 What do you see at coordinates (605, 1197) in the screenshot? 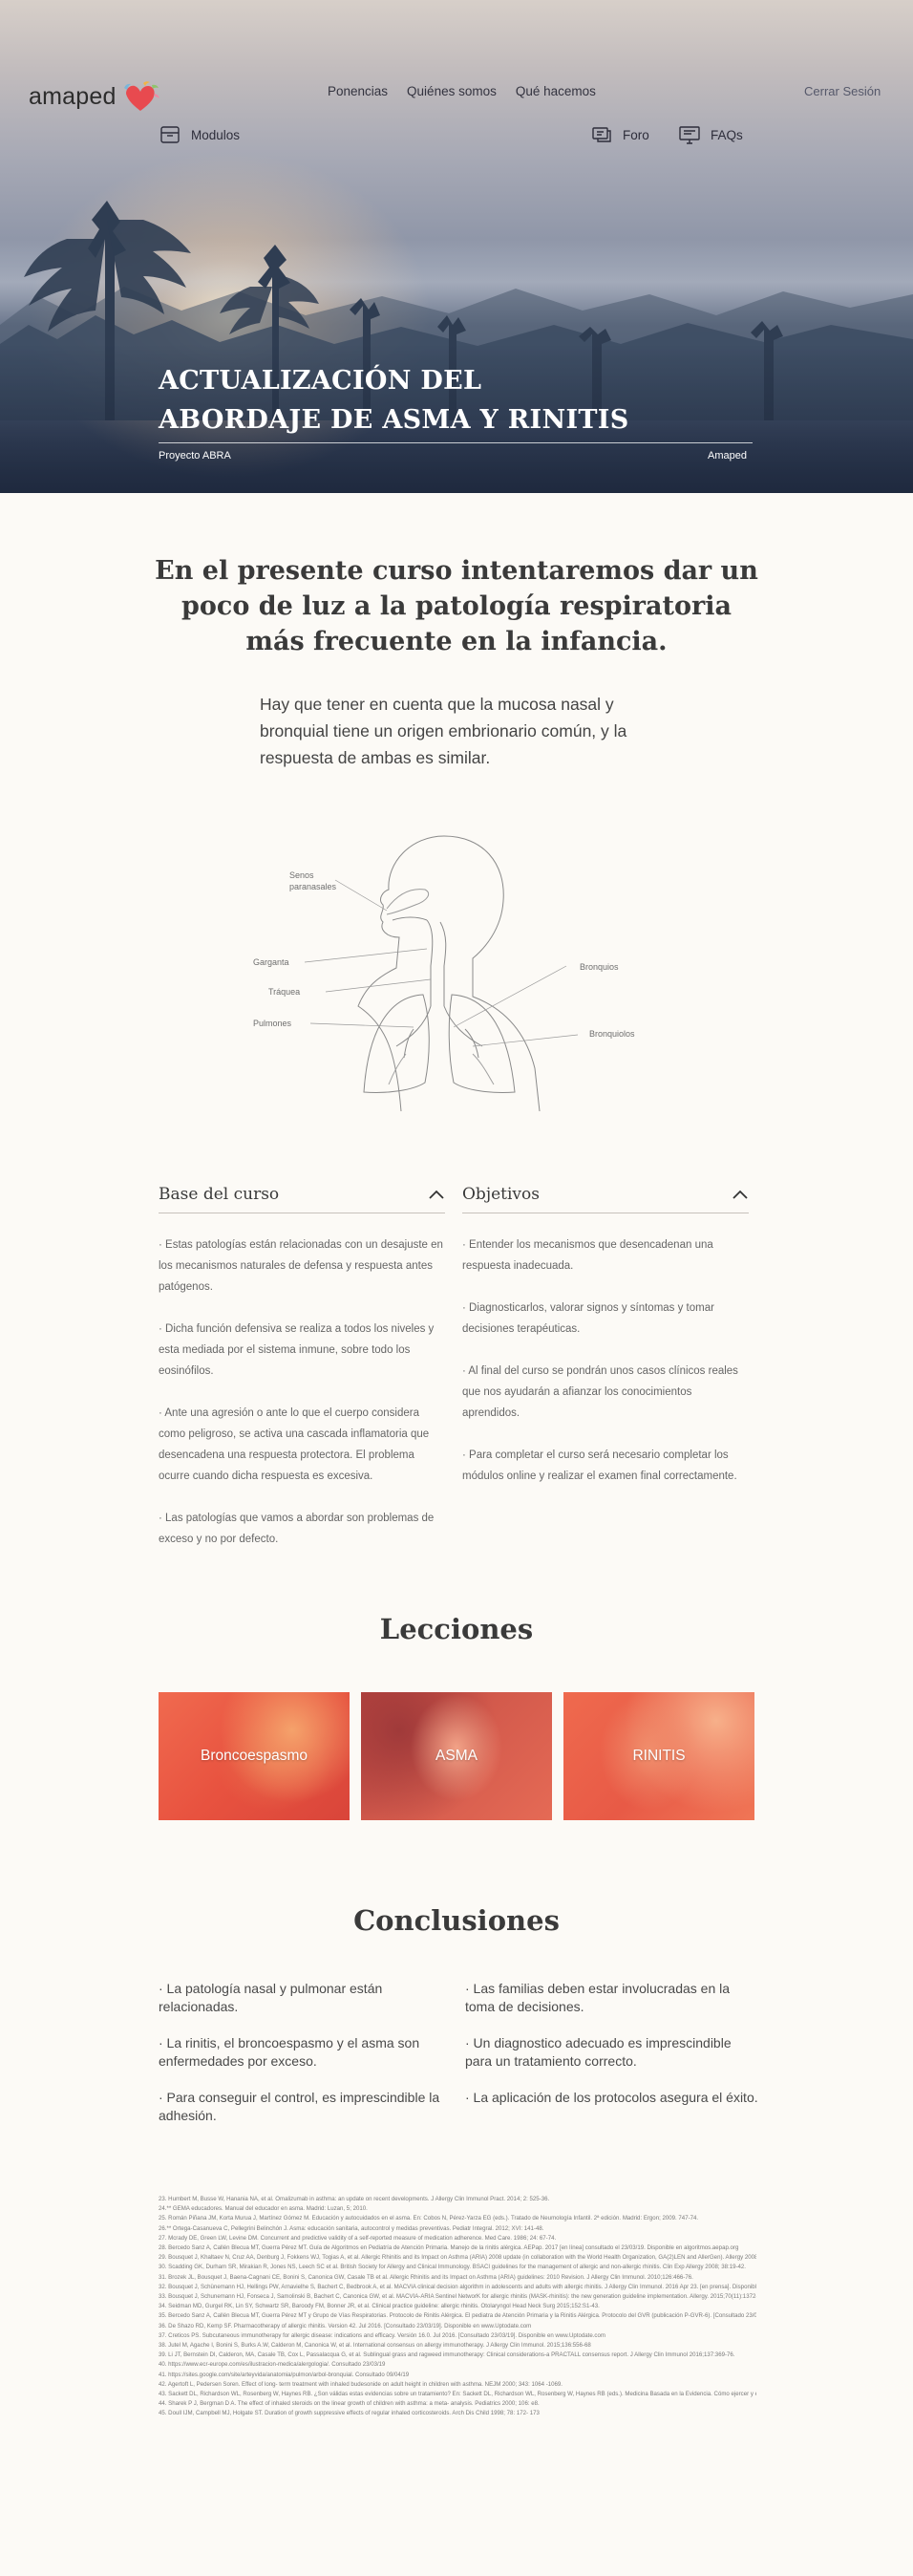
I see `objetivos-accordion-header: Objetivos` at bounding box center [605, 1197].